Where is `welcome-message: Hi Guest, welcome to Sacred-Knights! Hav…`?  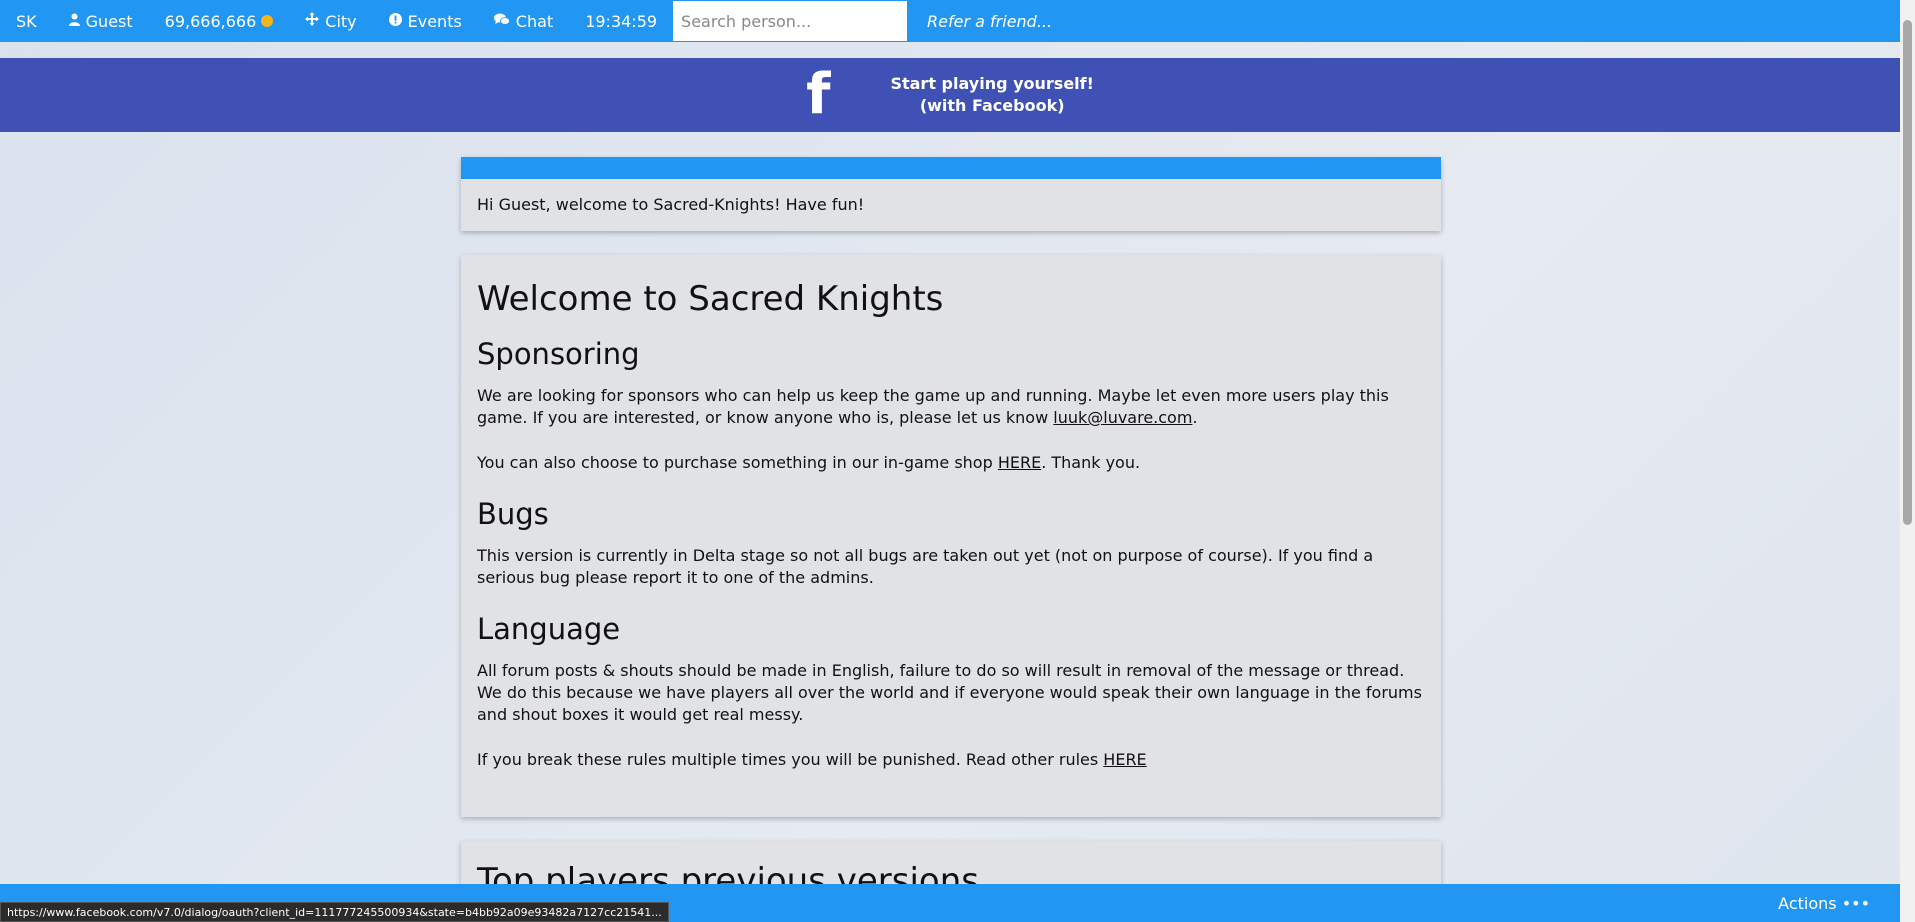
welcome-message: Hi Guest, welcome to Sacred-Knights! Hav… is located at coordinates (671, 204).